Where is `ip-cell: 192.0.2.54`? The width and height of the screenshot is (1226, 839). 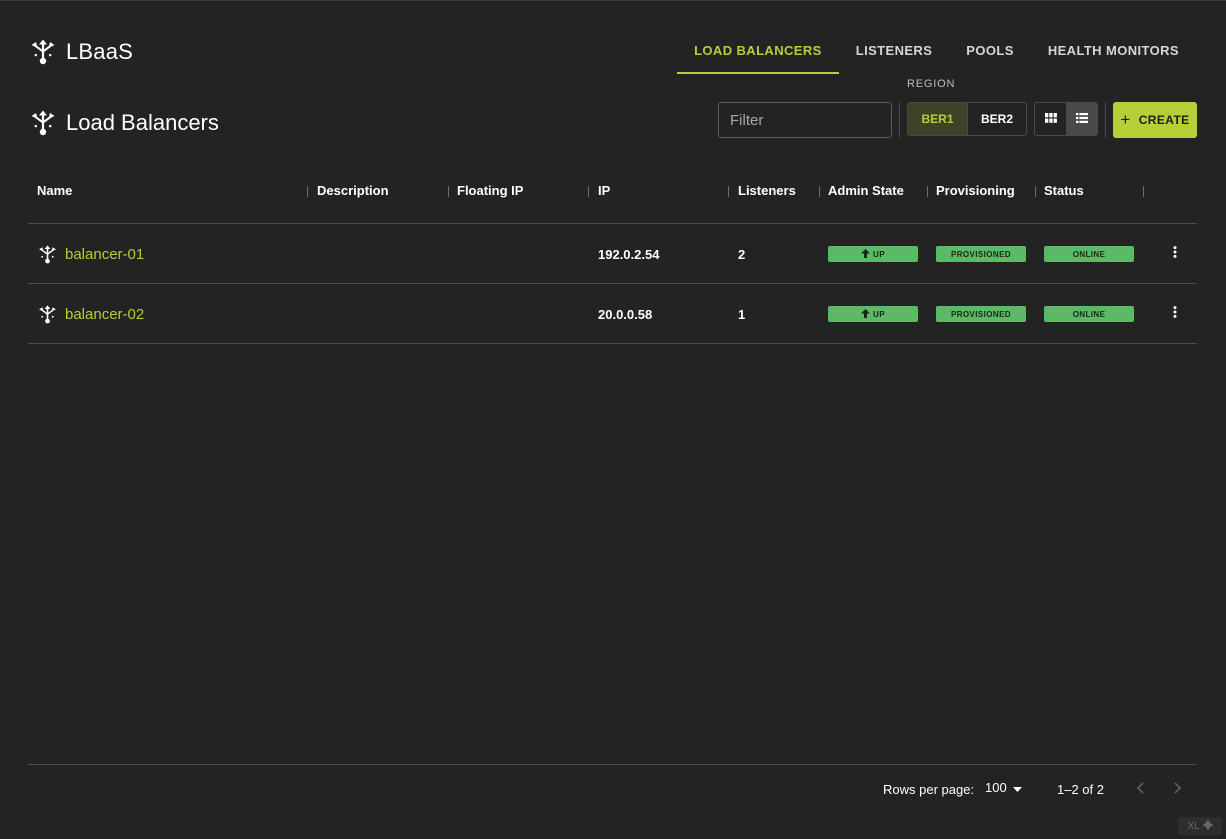
ip-cell: 192.0.2.54 is located at coordinates (629, 254).